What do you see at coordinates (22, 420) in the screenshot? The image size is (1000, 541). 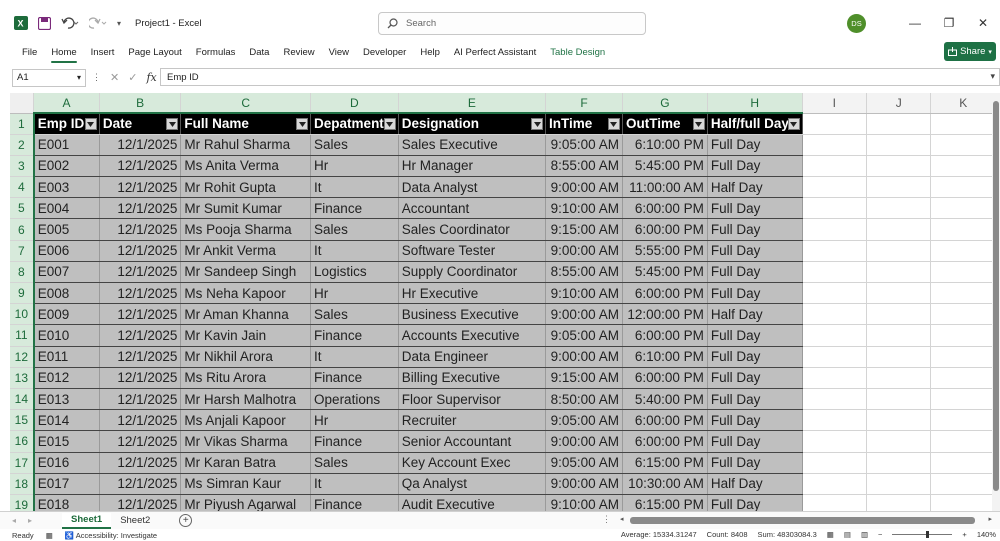 I see `row-header: 15` at bounding box center [22, 420].